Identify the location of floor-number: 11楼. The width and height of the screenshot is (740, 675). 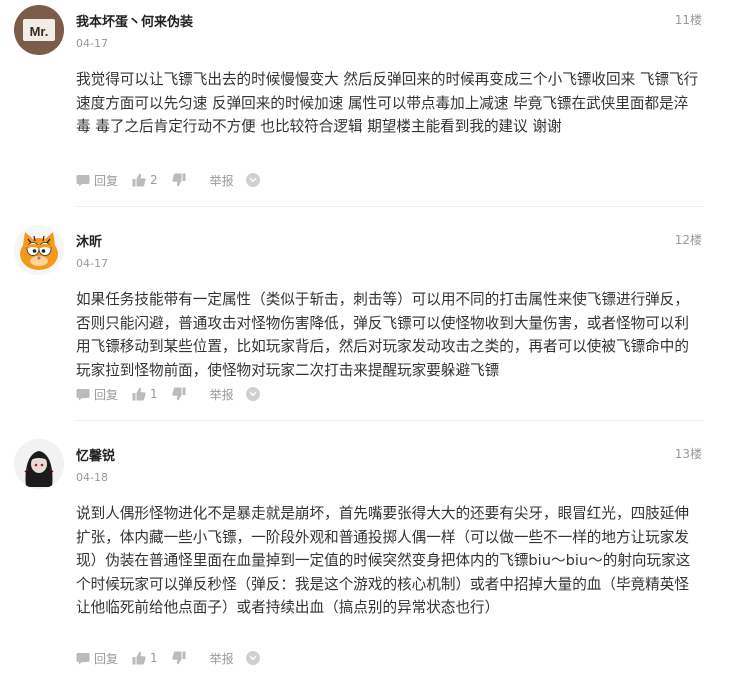
(688, 20).